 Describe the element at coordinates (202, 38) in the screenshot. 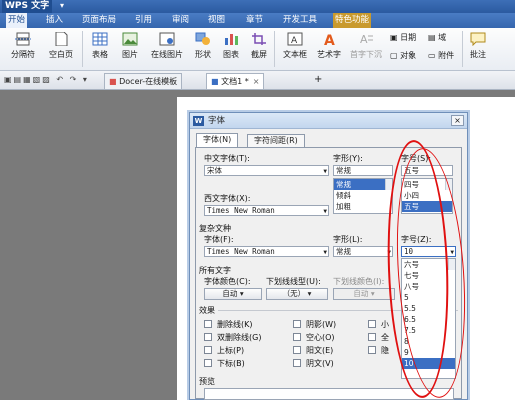

I see `shape-icon` at that location.